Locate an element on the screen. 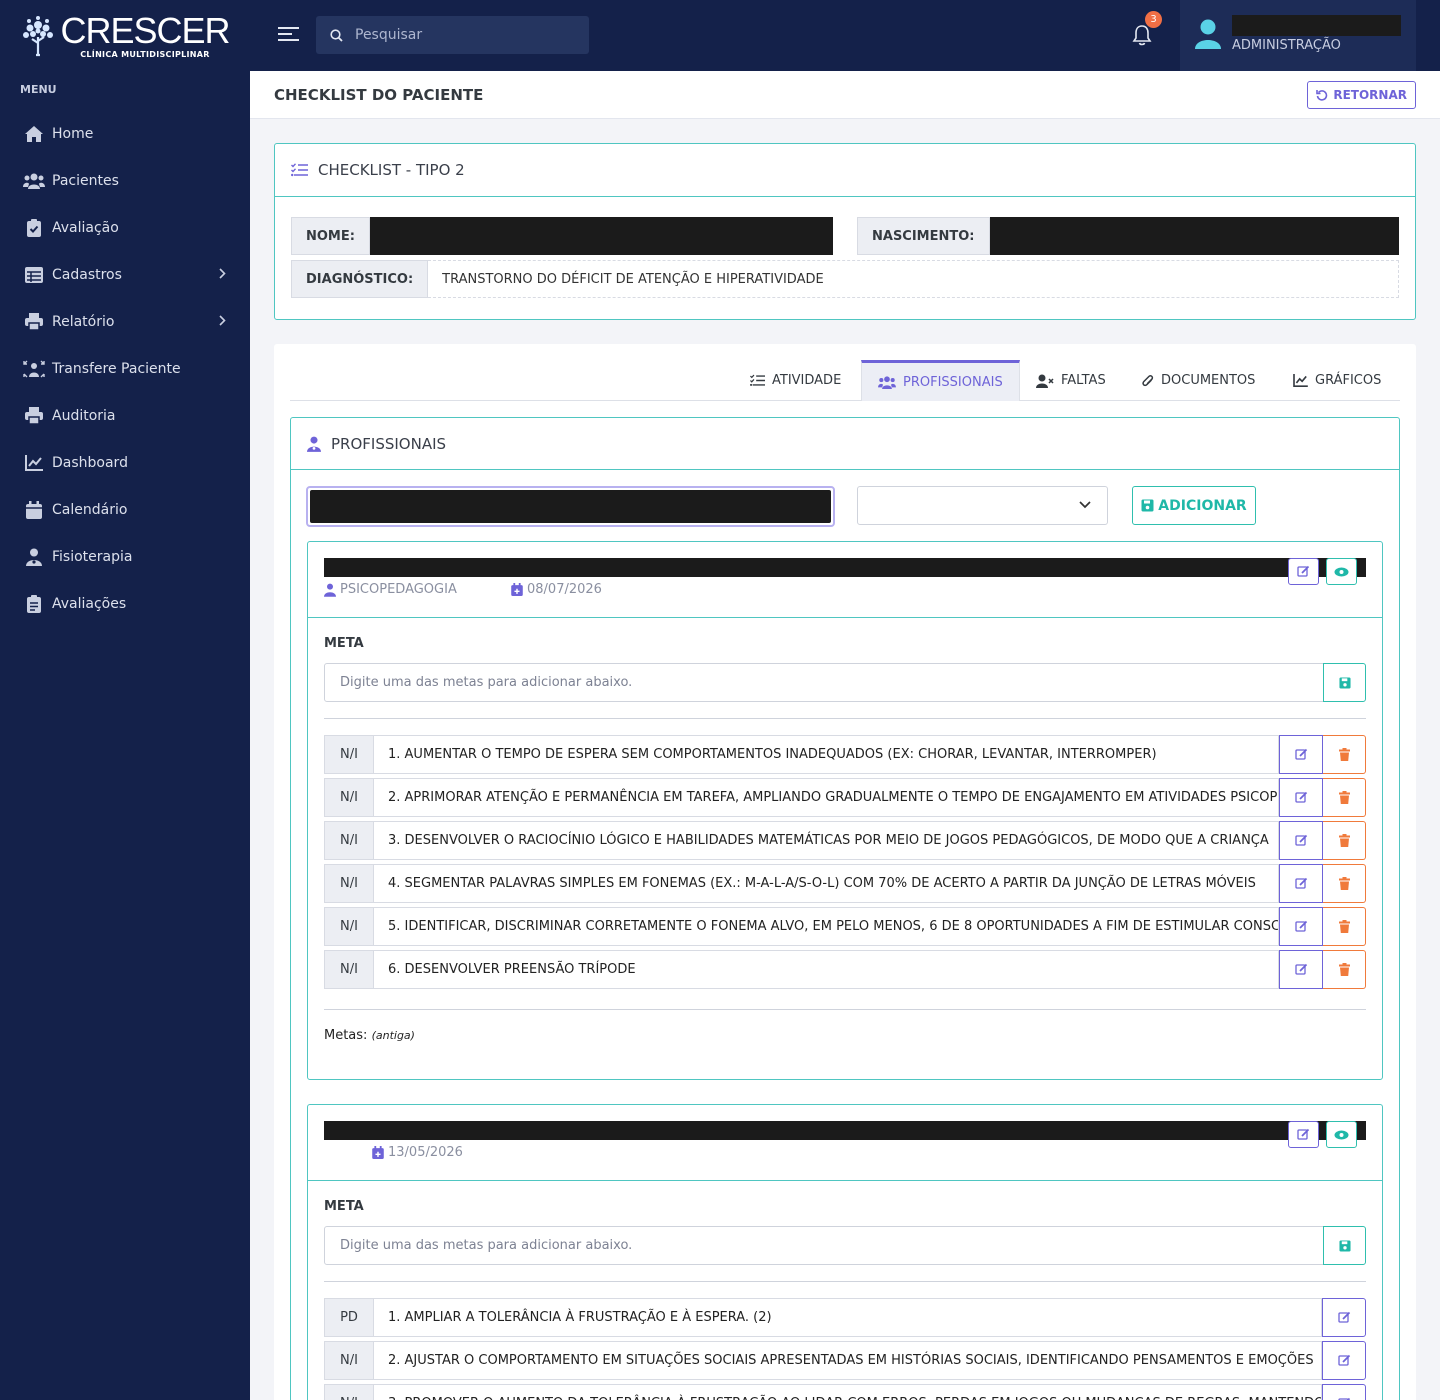  tab-documentos: DOCUMENTOS is located at coordinates (1198, 380).